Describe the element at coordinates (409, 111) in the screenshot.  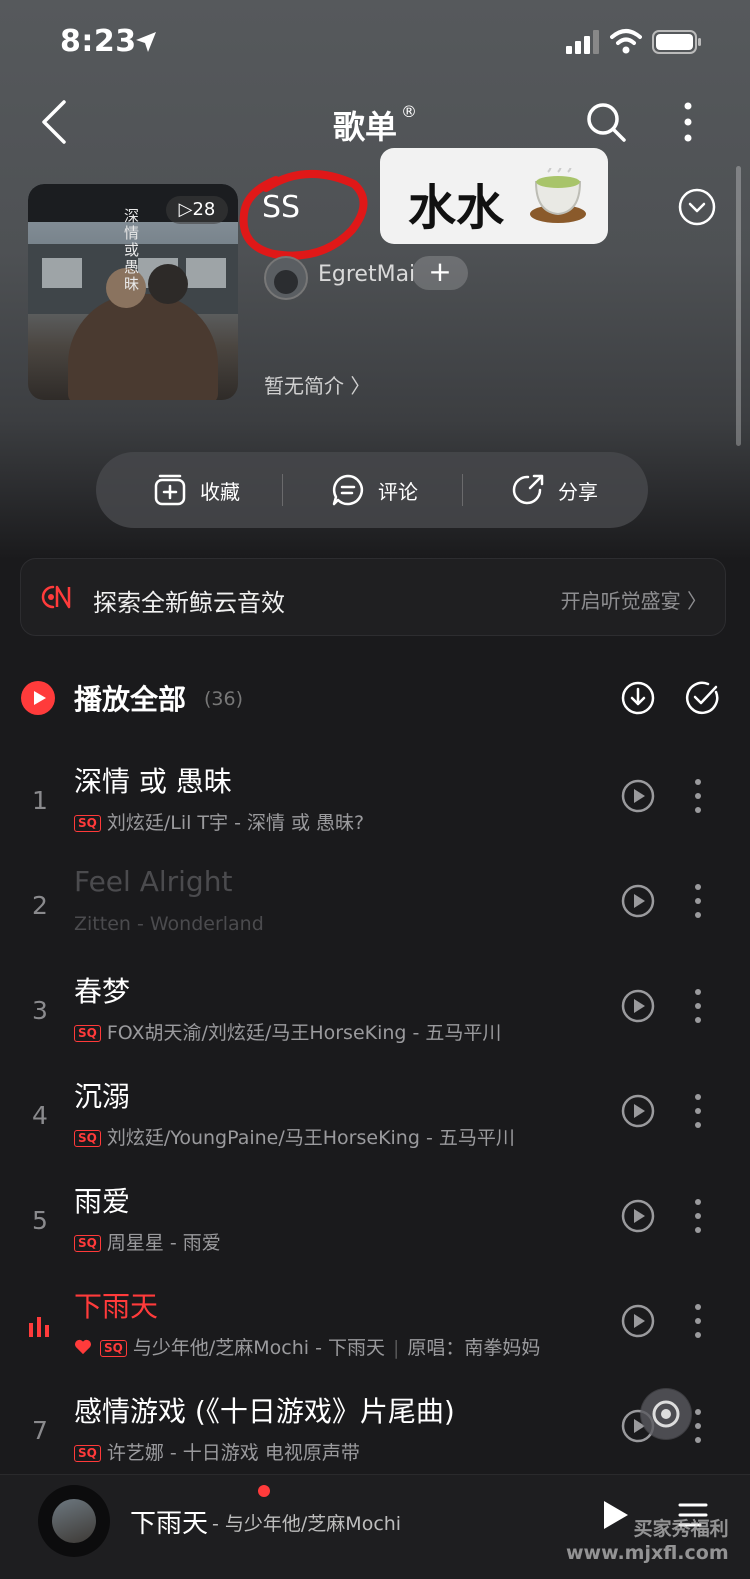
I see `registered-mark: ®` at that location.